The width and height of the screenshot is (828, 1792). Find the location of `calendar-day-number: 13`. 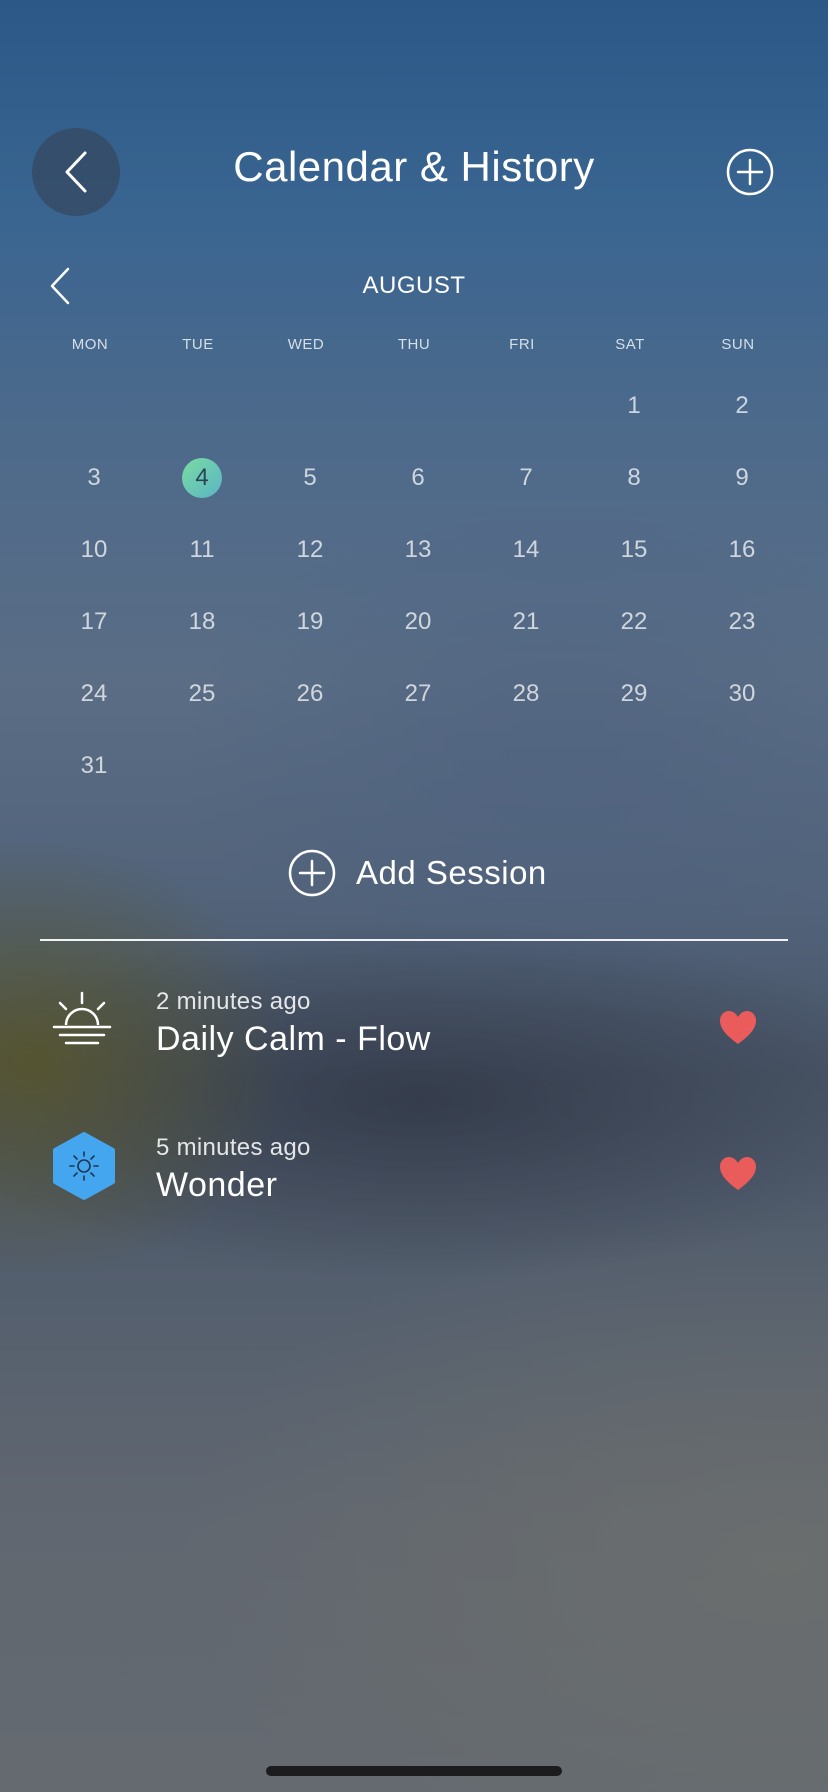

calendar-day-number: 13 is located at coordinates (418, 549).